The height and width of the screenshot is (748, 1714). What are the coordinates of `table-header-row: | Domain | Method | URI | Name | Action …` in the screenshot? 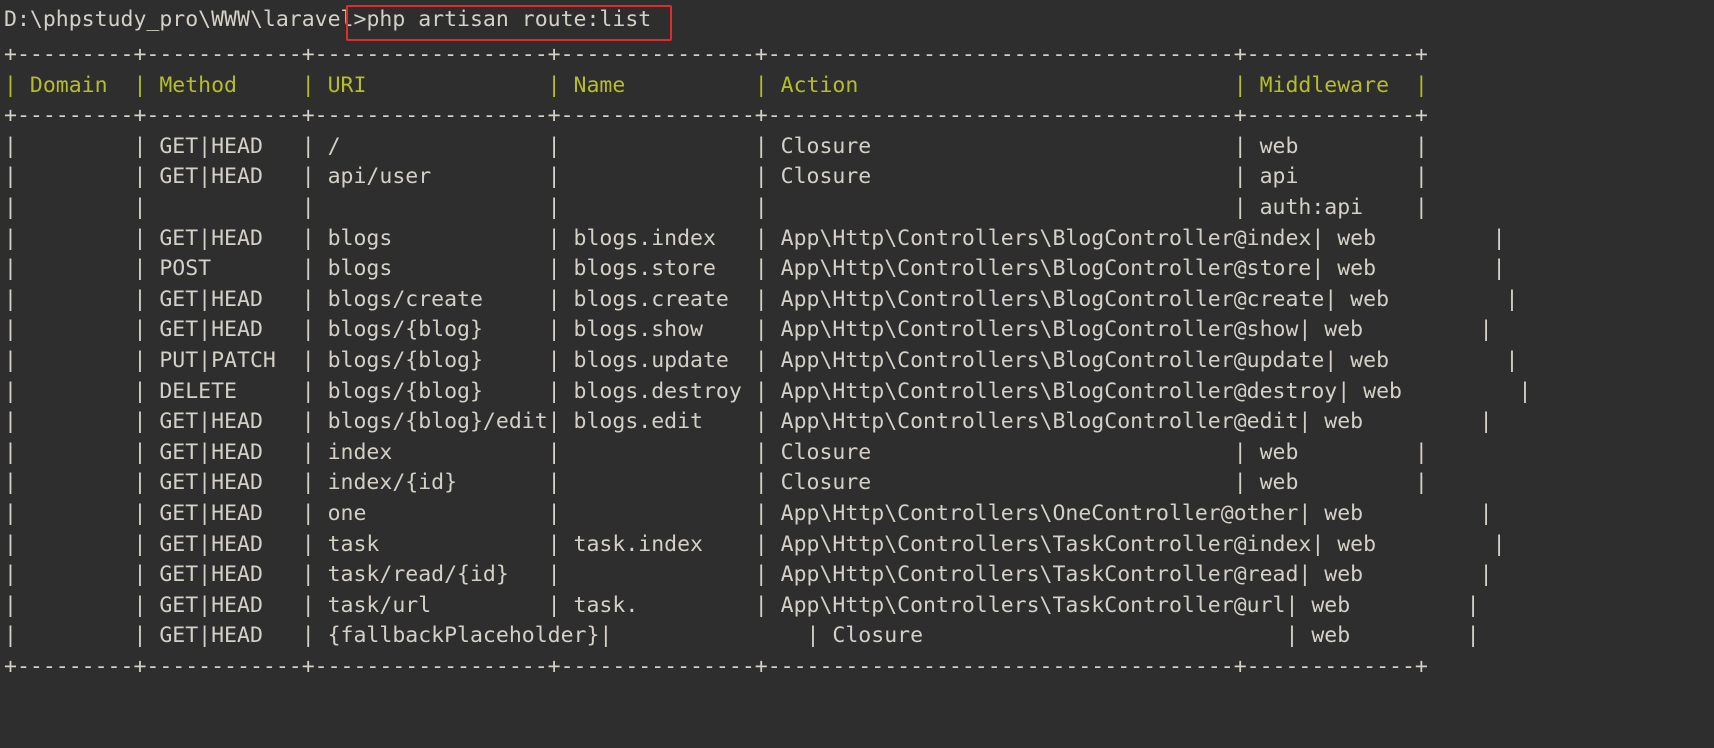 It's located at (716, 85).